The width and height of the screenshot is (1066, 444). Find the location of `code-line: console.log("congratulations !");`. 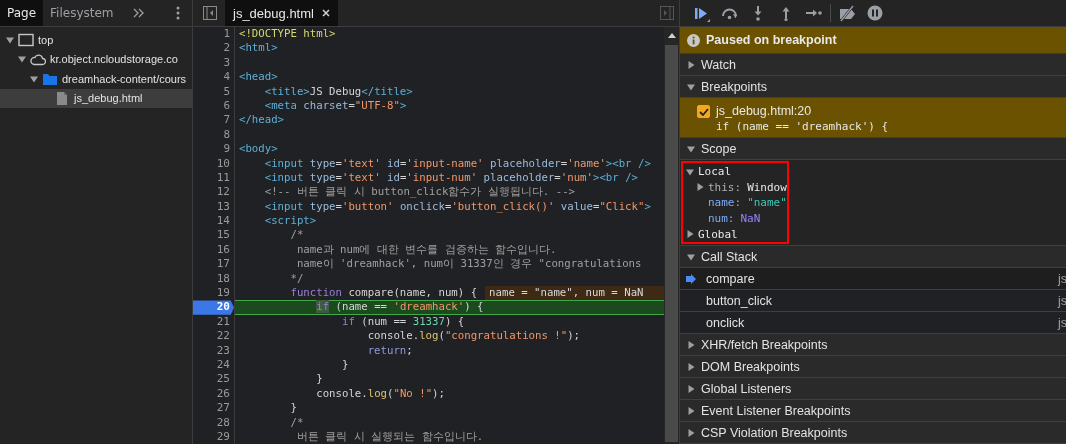

code-line: console.log("congratulations !"); is located at coordinates (473, 336).